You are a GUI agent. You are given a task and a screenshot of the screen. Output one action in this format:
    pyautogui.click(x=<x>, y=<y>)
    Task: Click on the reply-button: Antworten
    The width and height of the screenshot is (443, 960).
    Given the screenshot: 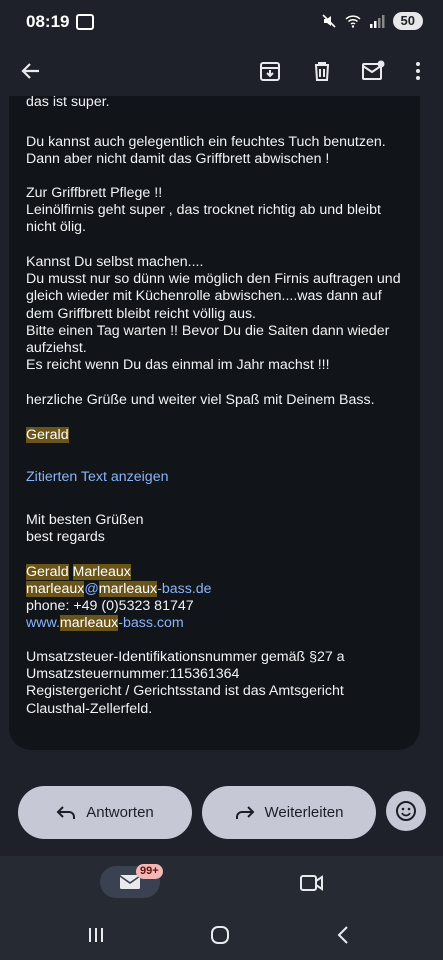 What is the action you would take?
    pyautogui.click(x=105, y=812)
    